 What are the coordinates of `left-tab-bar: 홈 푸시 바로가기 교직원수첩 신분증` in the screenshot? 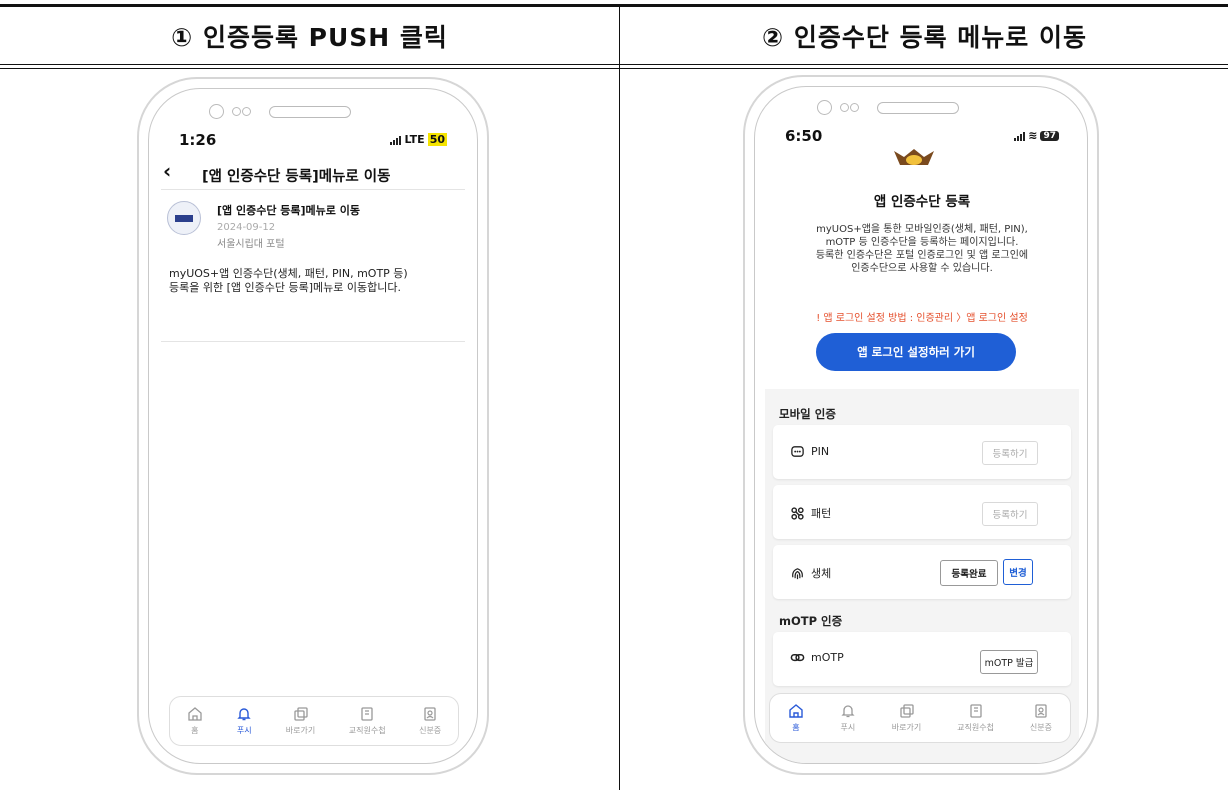 It's located at (314, 721).